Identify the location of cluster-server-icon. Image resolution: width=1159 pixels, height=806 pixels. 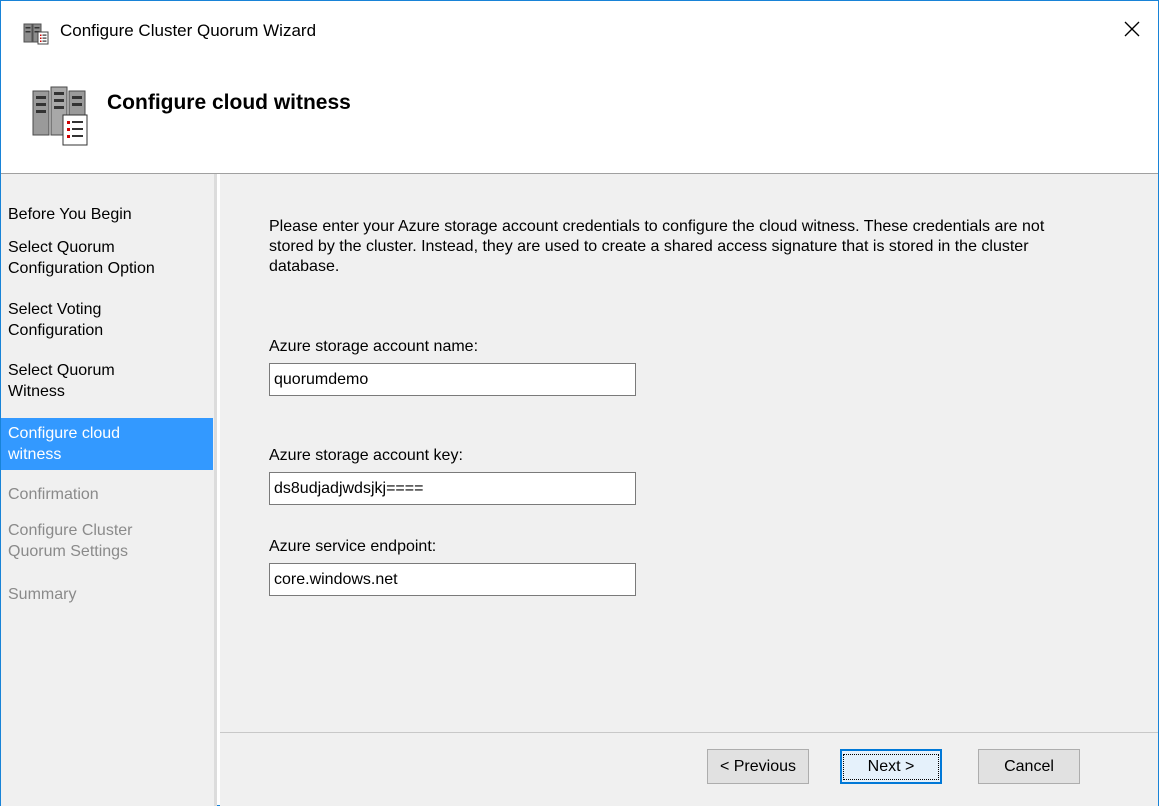
(60, 116).